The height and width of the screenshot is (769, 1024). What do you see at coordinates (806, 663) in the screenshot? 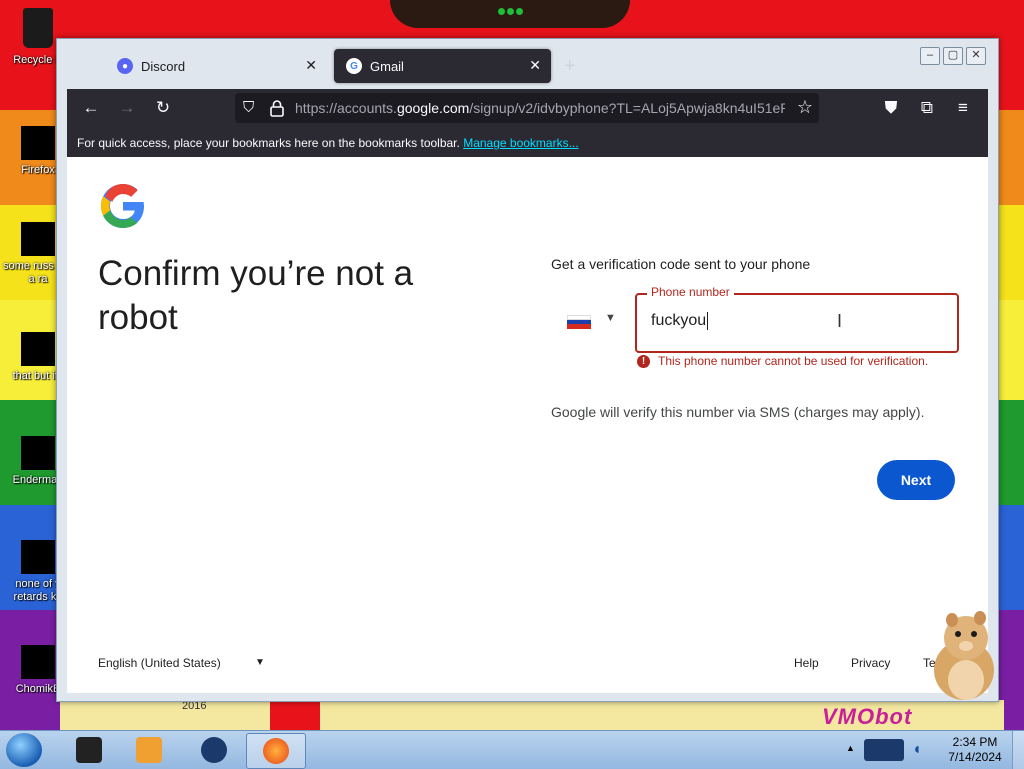
I see `footer-help-link: Help` at bounding box center [806, 663].